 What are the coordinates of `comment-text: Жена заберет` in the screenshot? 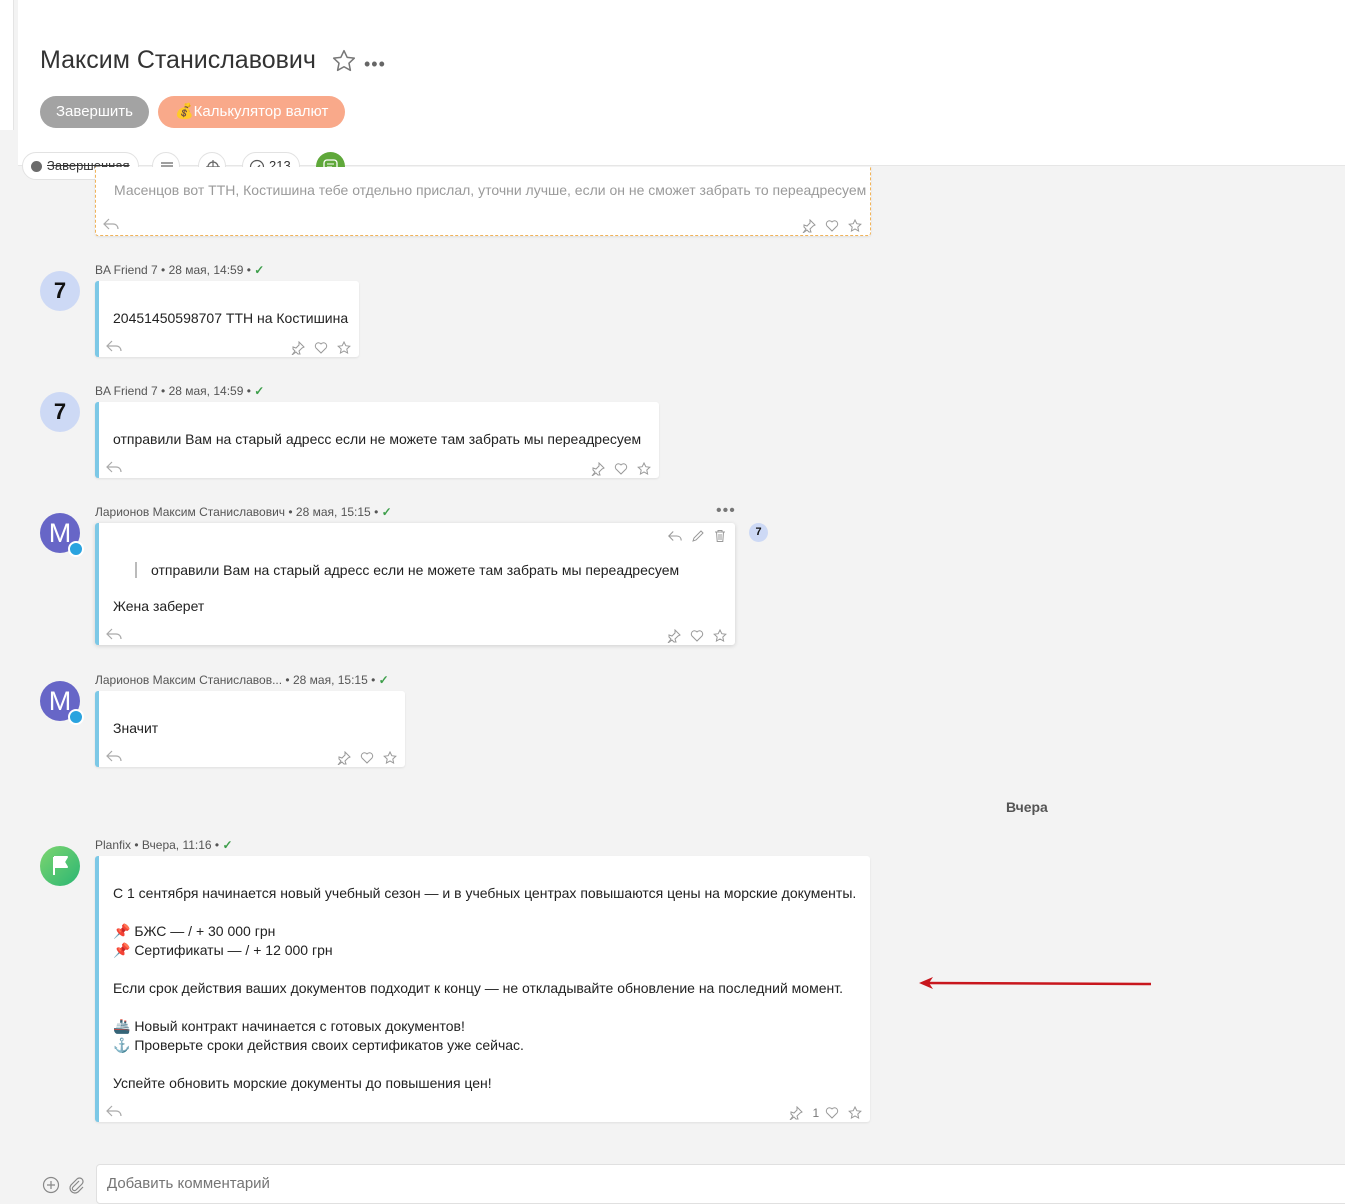 It's located at (159, 606).